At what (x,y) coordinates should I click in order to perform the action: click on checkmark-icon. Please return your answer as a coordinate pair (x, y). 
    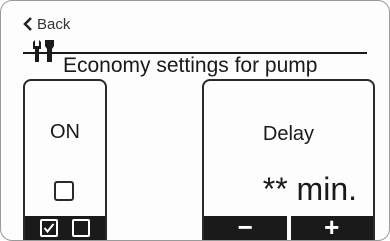
    Looking at the image, I should click on (48, 228).